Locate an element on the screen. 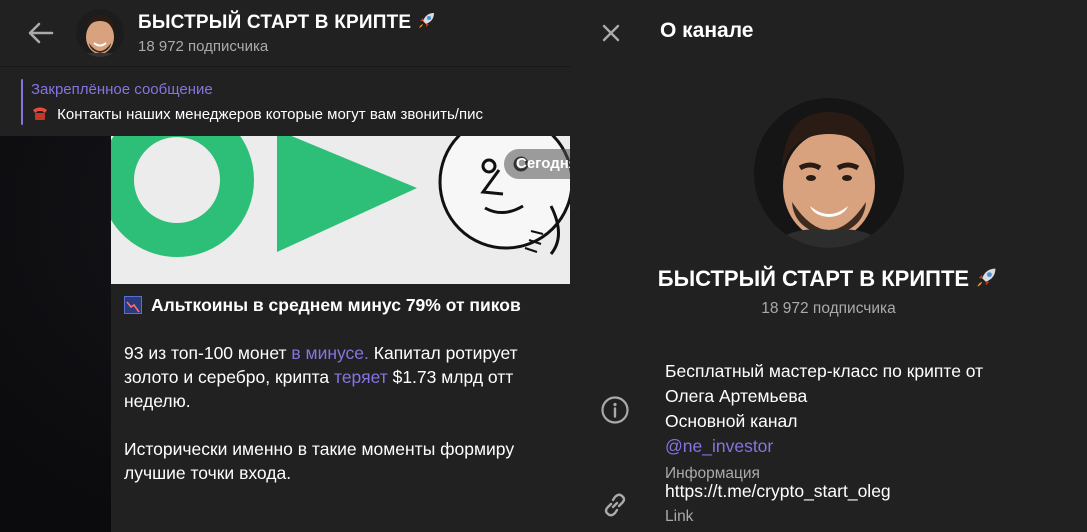 This screenshot has height=532, width=1087. post-image: Сегодня is located at coordinates (340, 210).